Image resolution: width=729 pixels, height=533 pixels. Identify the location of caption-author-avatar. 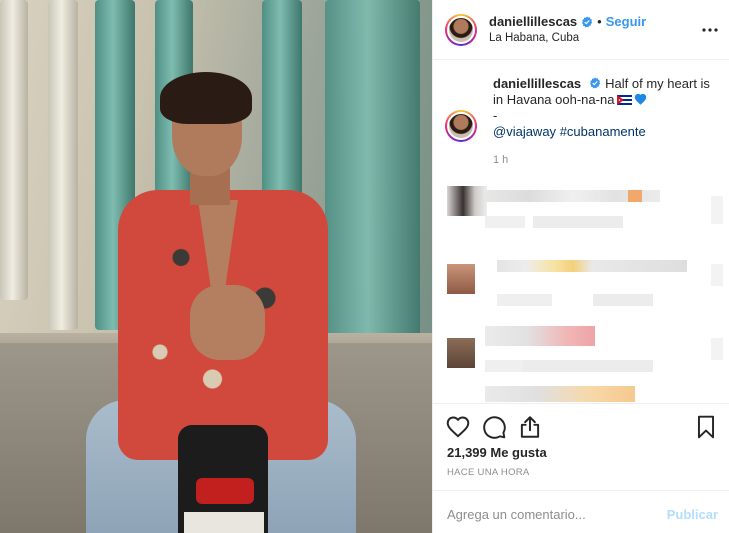
(461, 126).